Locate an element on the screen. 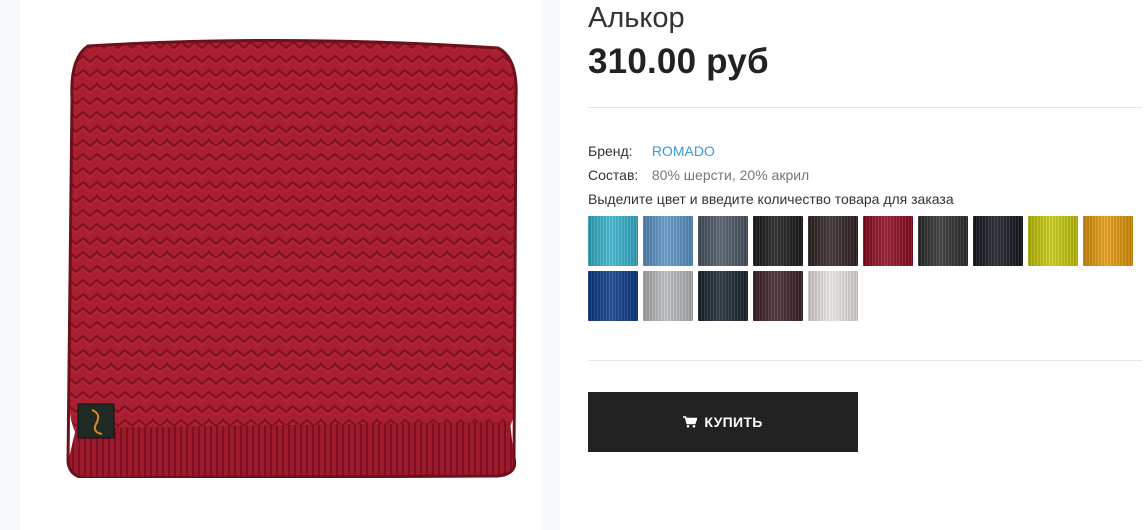  color-swatch-crimson is located at coordinates (888, 241).